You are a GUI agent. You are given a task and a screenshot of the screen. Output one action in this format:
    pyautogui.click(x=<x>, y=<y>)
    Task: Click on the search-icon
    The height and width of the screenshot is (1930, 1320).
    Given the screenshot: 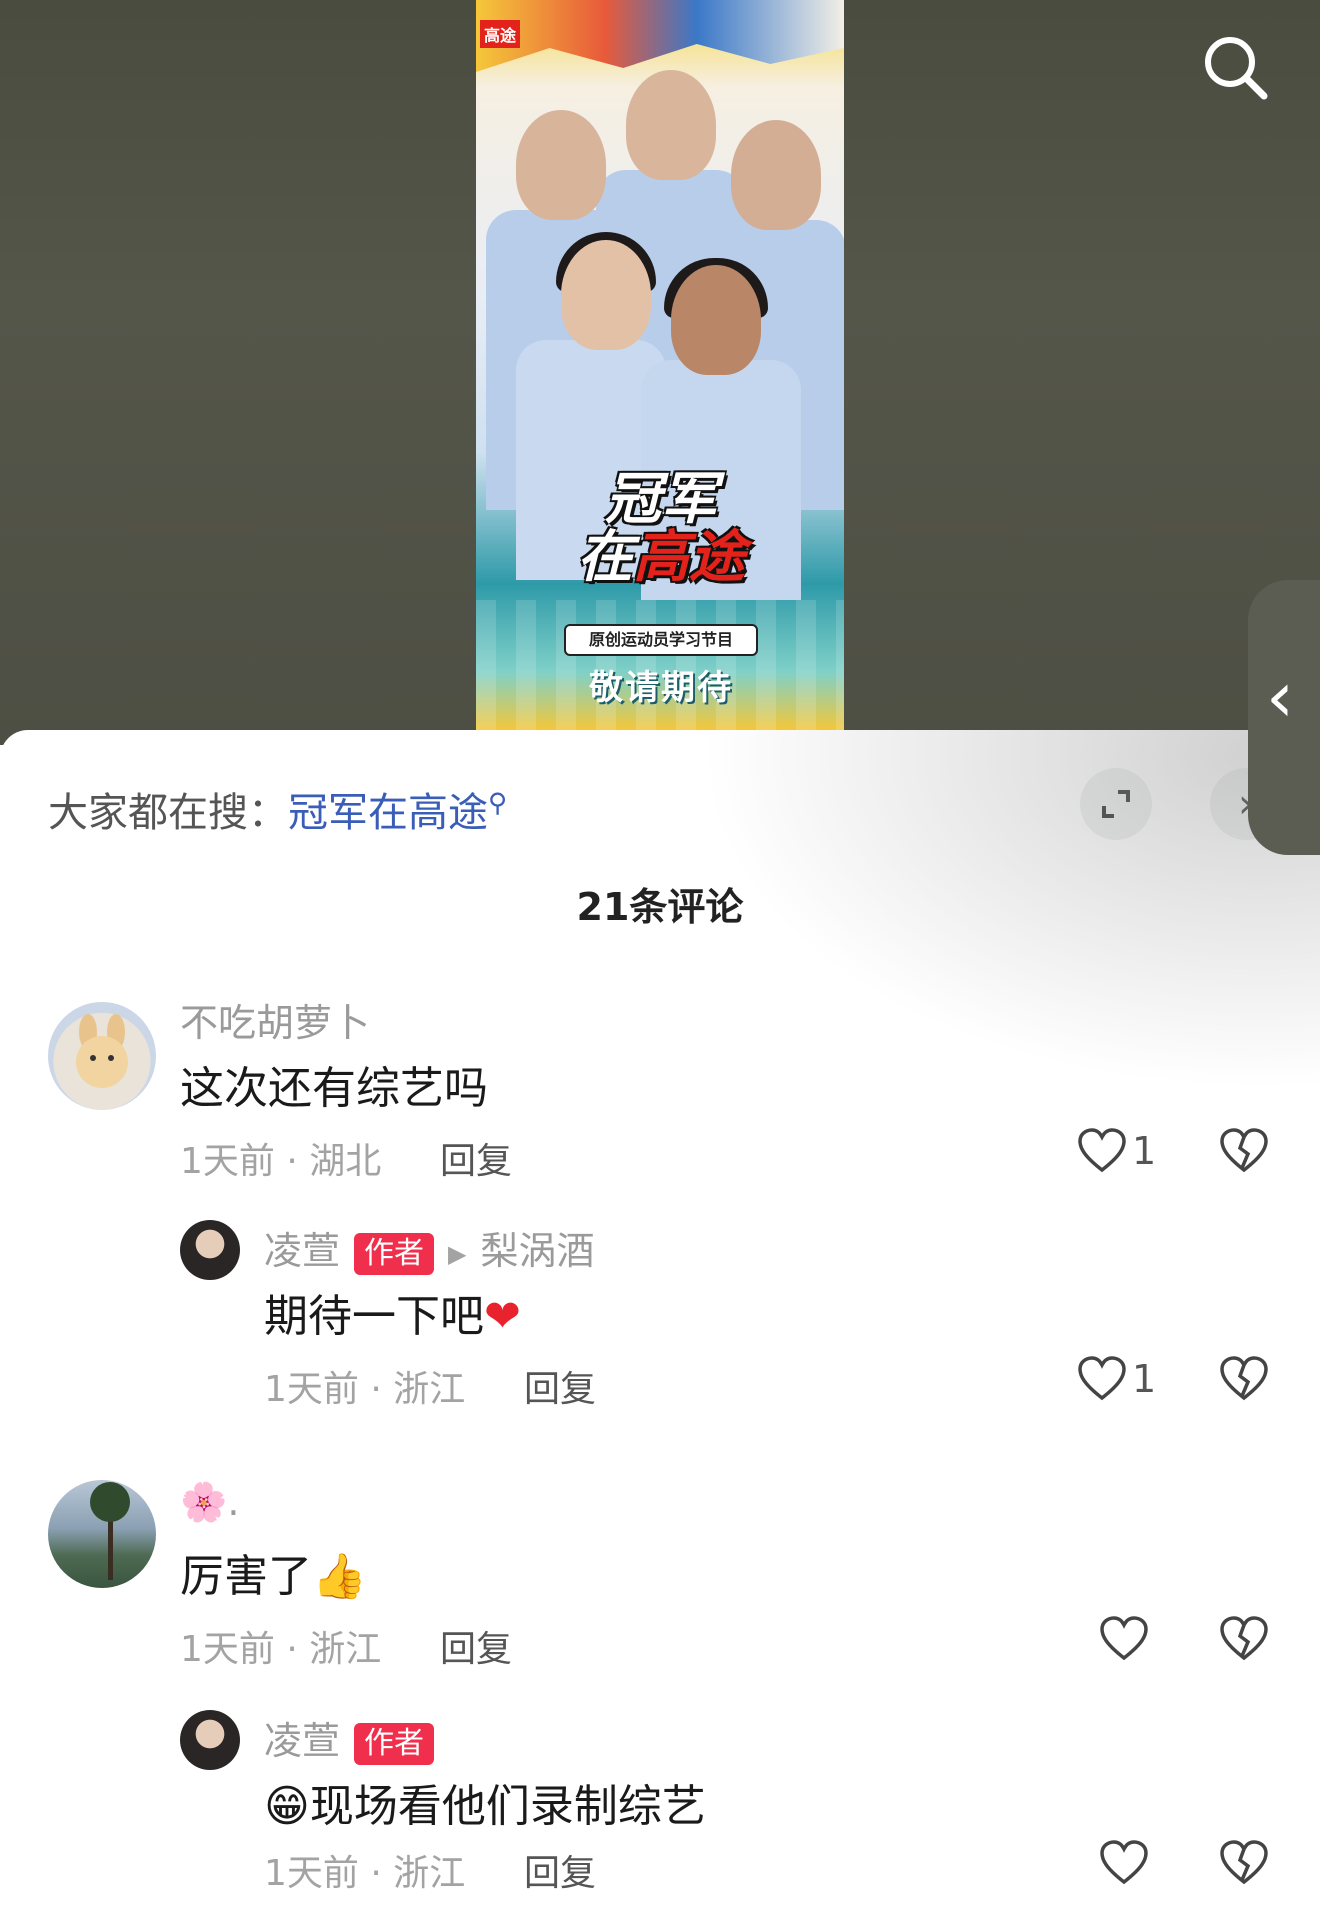 What is the action you would take?
    pyautogui.click(x=1236, y=68)
    